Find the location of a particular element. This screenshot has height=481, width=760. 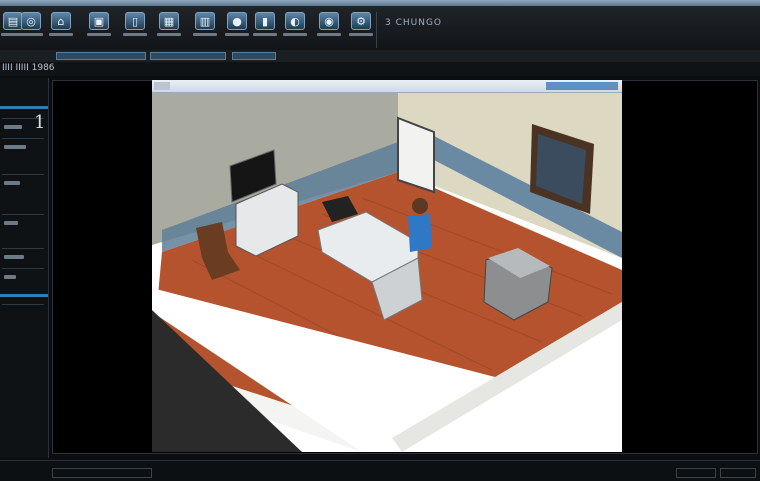

house-tool-button: ⌂ is located at coordinates (61, 29).